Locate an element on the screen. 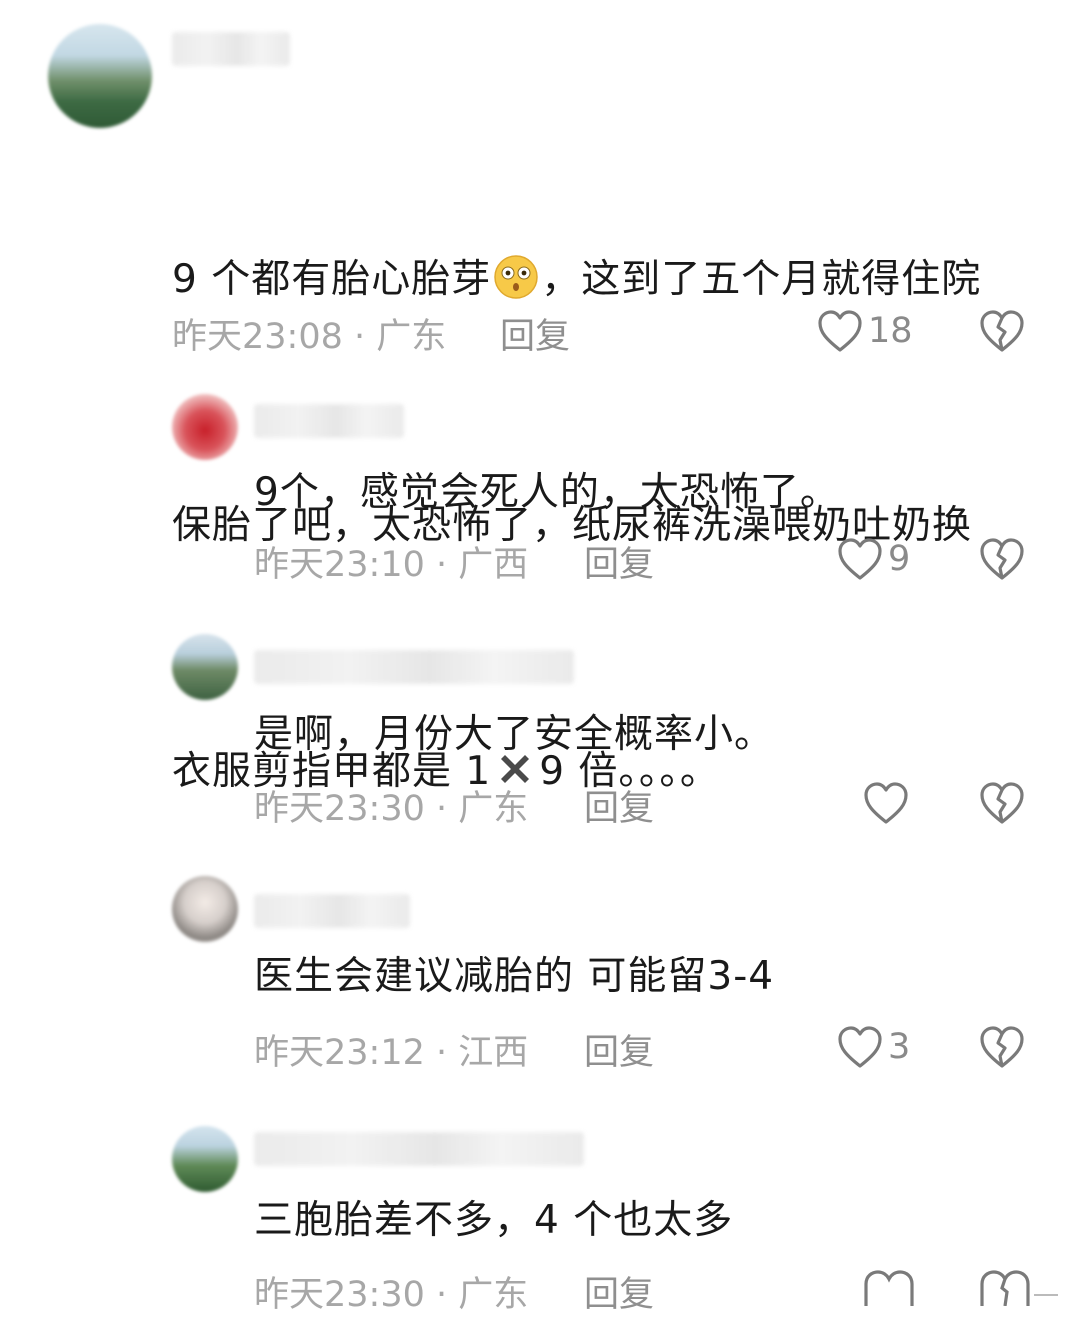 The image size is (1080, 1338). scroll-indicator is located at coordinates (1046, 1295).